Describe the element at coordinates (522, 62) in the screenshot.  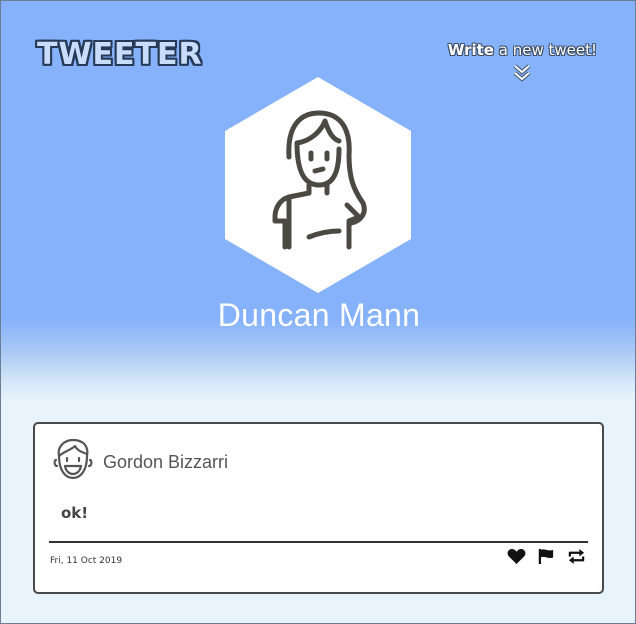
I see `write-new-tweet-link: Write a new tweet!` at that location.